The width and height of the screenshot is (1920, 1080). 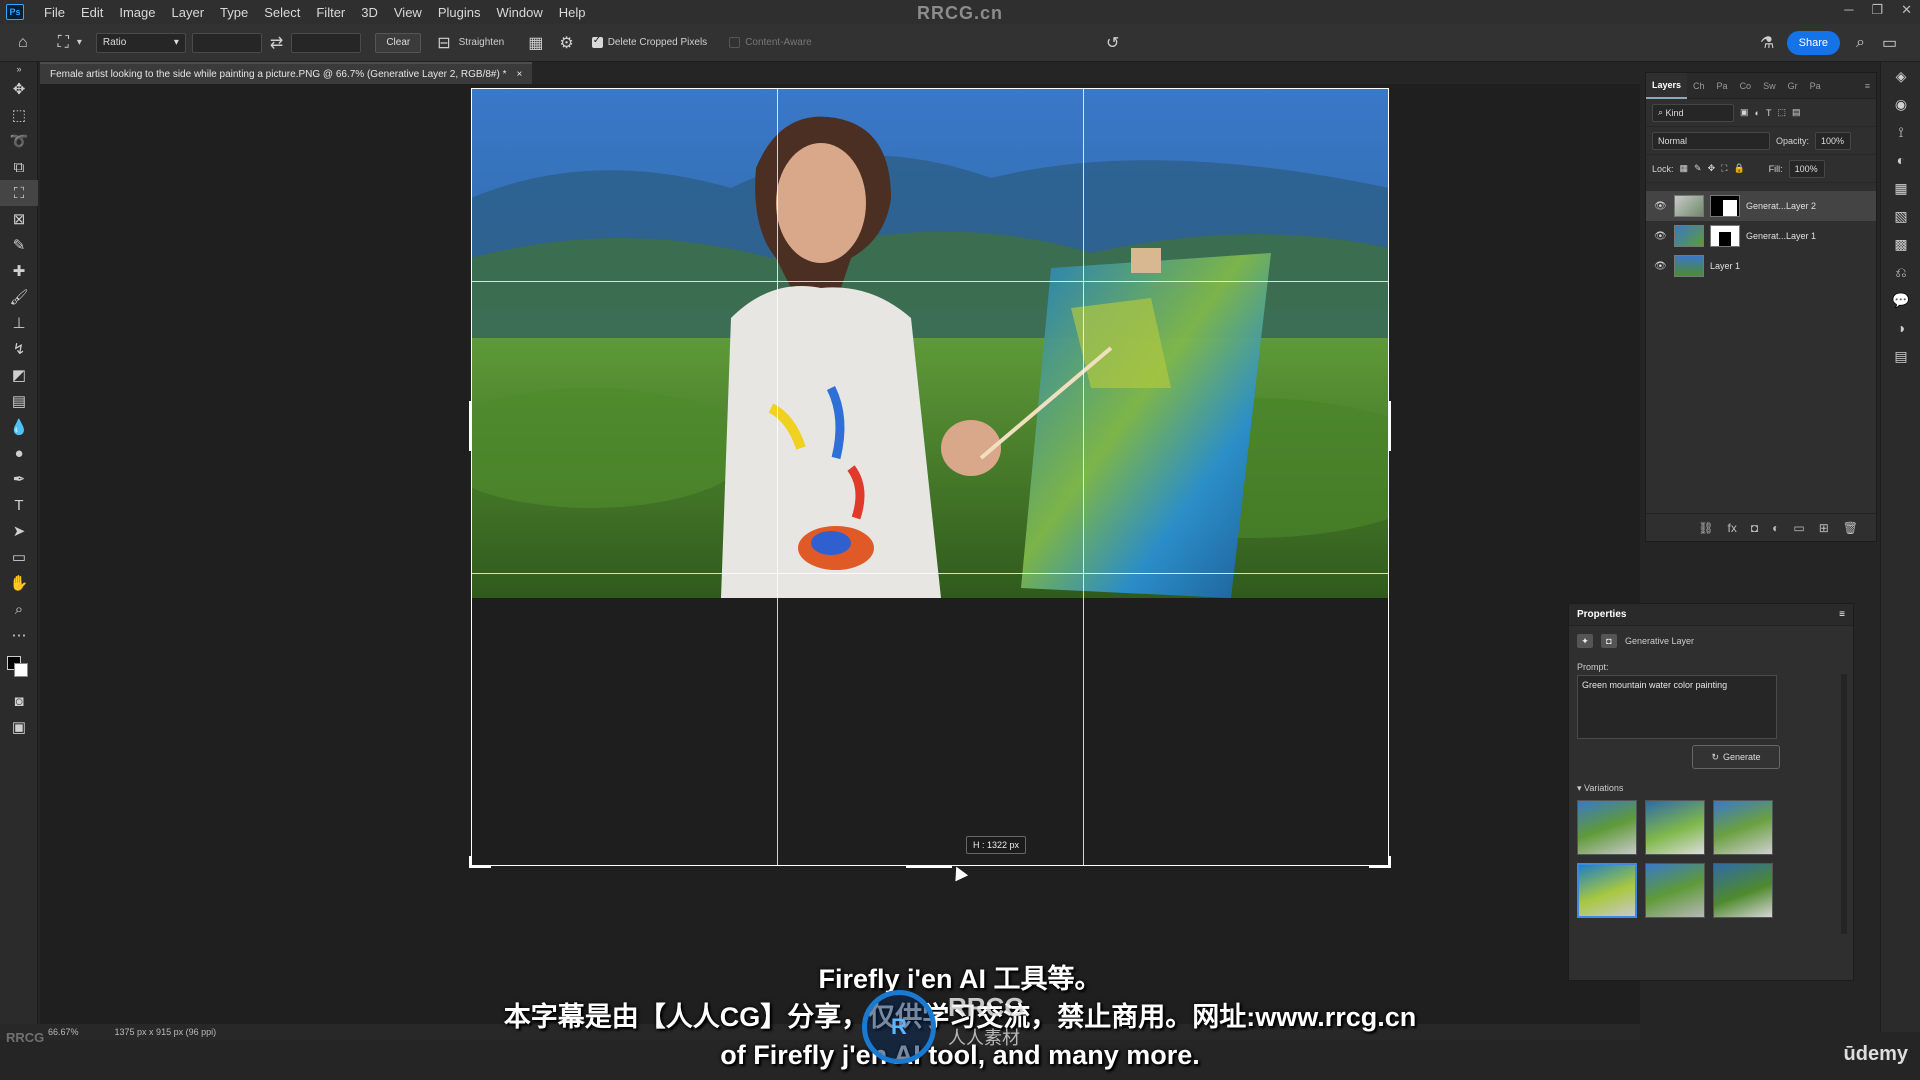 I want to click on filter-adjustment-icon: ◐, so click(x=1757, y=113).